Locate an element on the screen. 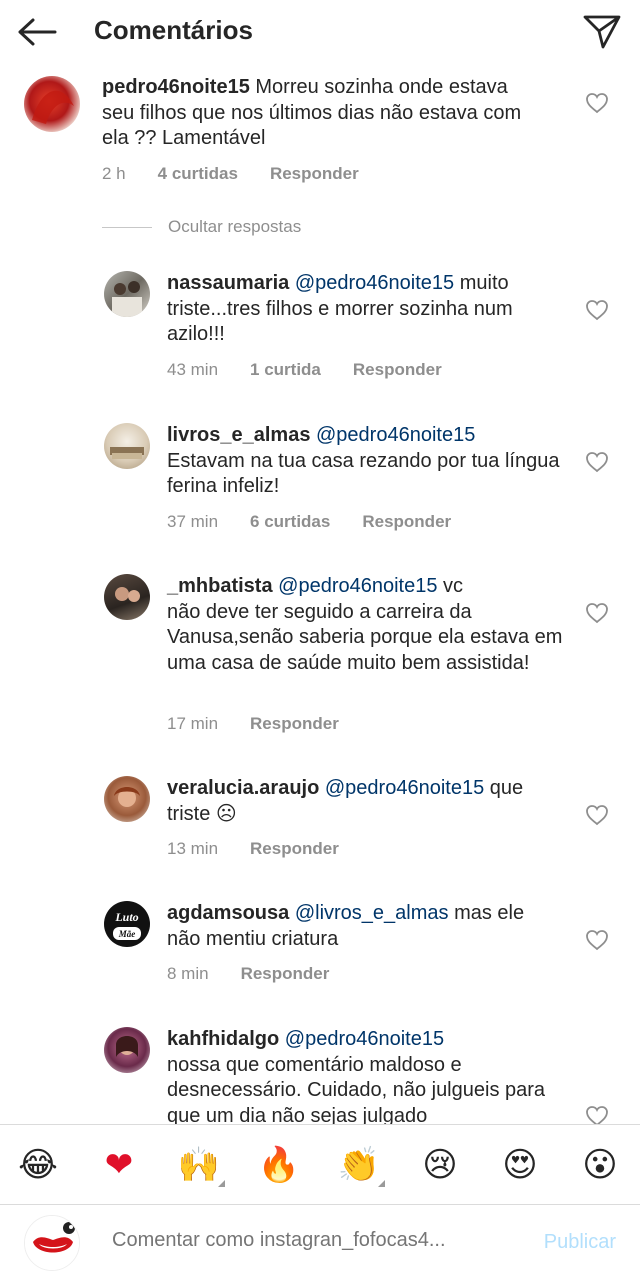 The image size is (640, 1280). emoji-surprised-icon: 😮 is located at coordinates (600, 1165).